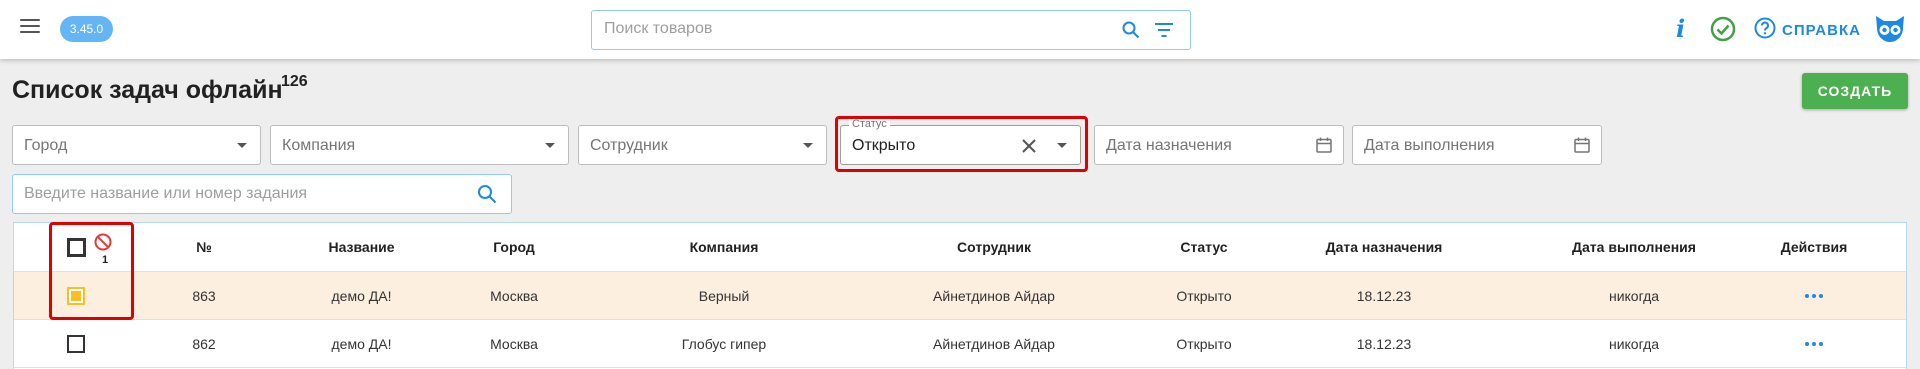  Describe the element at coordinates (514, 247) in the screenshot. I see `col-header-city: Город` at that location.